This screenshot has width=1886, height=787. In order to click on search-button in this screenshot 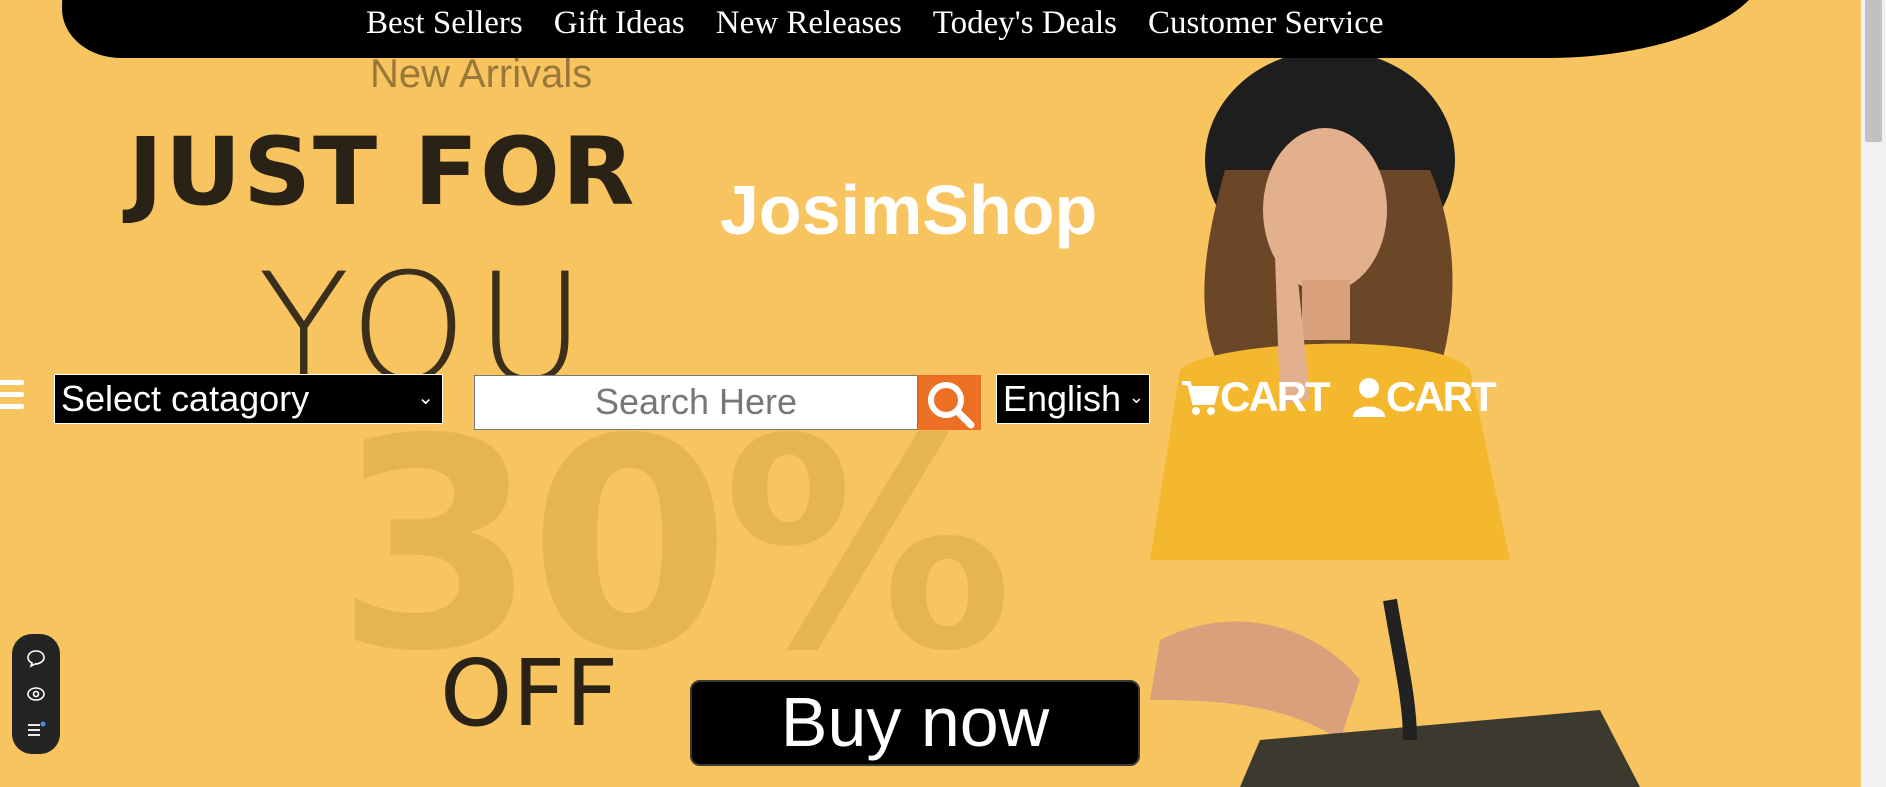, I will do `click(949, 402)`.